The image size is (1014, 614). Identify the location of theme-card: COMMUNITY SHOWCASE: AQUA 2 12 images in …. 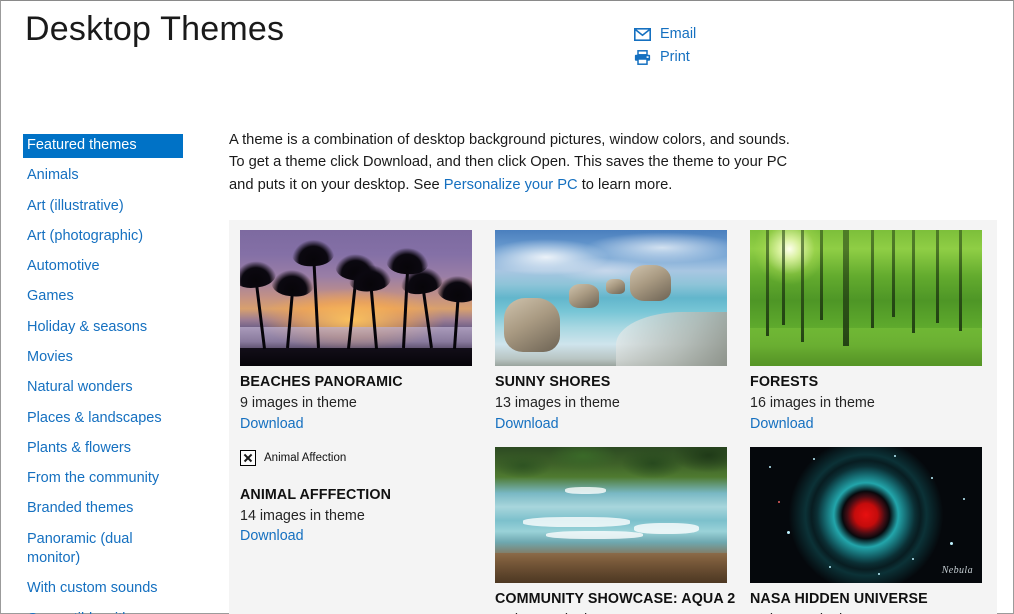
(611, 530).